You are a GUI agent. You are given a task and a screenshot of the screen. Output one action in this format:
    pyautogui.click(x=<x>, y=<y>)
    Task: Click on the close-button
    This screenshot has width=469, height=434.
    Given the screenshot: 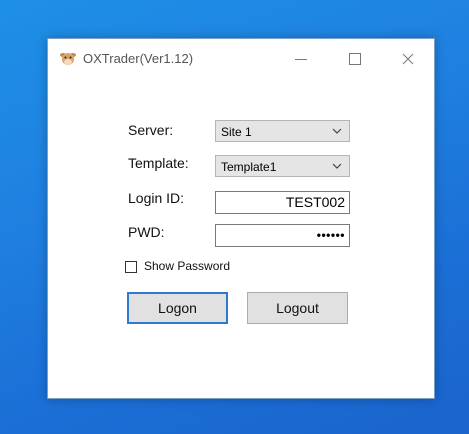 What is the action you would take?
    pyautogui.click(x=408, y=59)
    